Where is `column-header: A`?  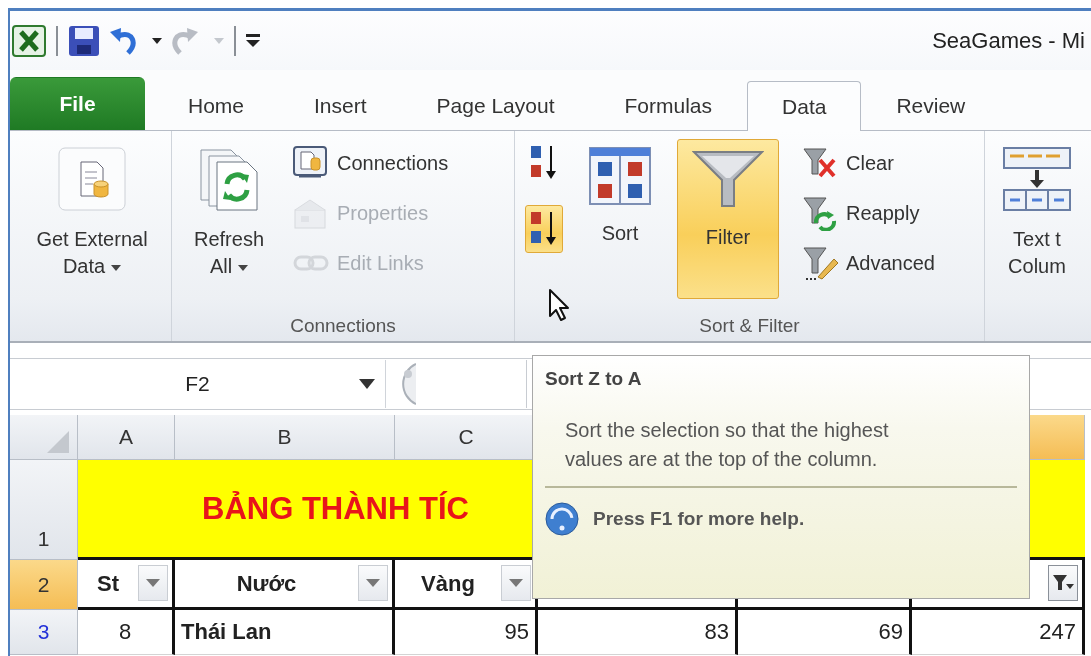
column-header: A is located at coordinates (126, 437).